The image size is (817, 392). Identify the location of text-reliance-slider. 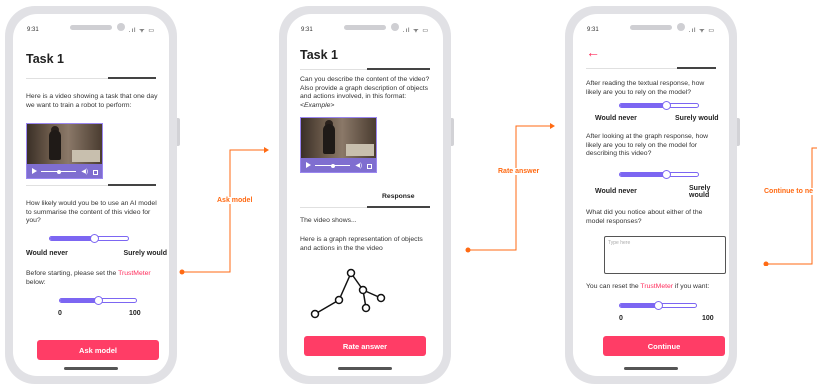
(659, 105).